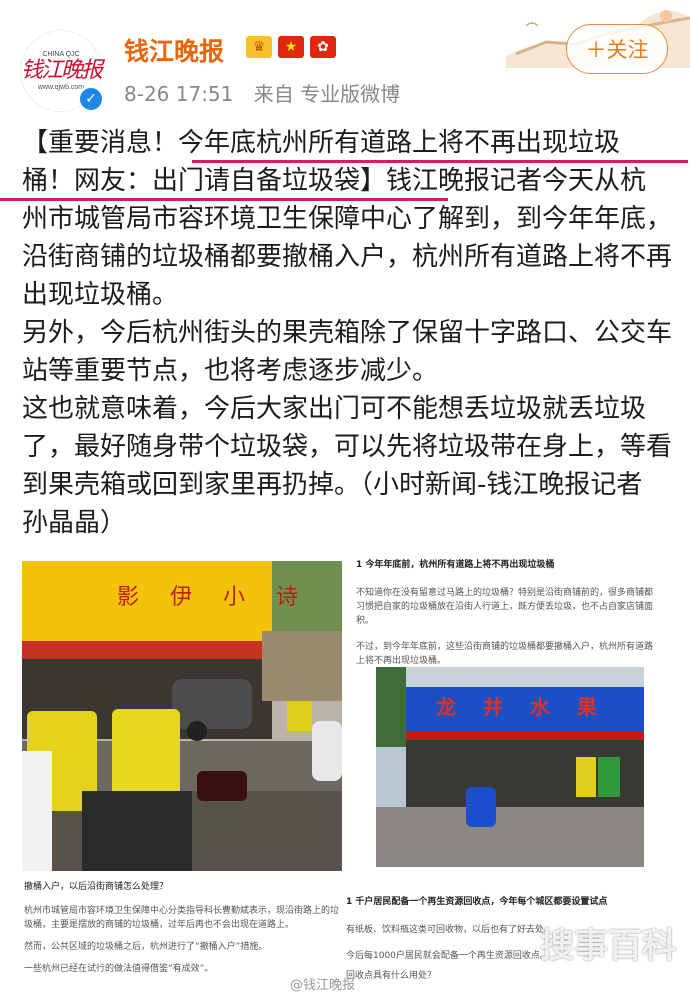 Image resolution: width=690 pixels, height=1000 pixels. What do you see at coordinates (61, 54) in the screenshot?
I see `avatar-brand: CHINA QJC` at bounding box center [61, 54].